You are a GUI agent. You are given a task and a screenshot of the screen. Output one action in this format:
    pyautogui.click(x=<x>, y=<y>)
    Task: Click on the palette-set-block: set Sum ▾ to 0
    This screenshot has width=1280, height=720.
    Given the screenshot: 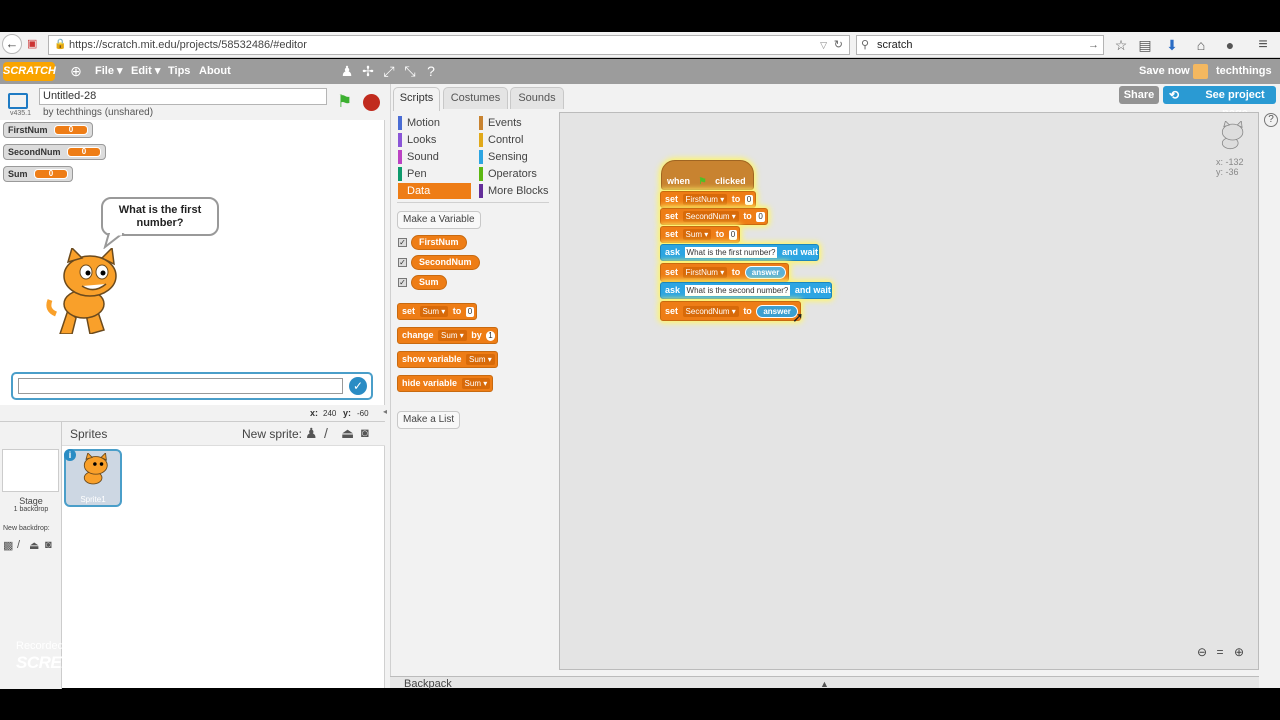 What is the action you would take?
    pyautogui.click(x=437, y=311)
    